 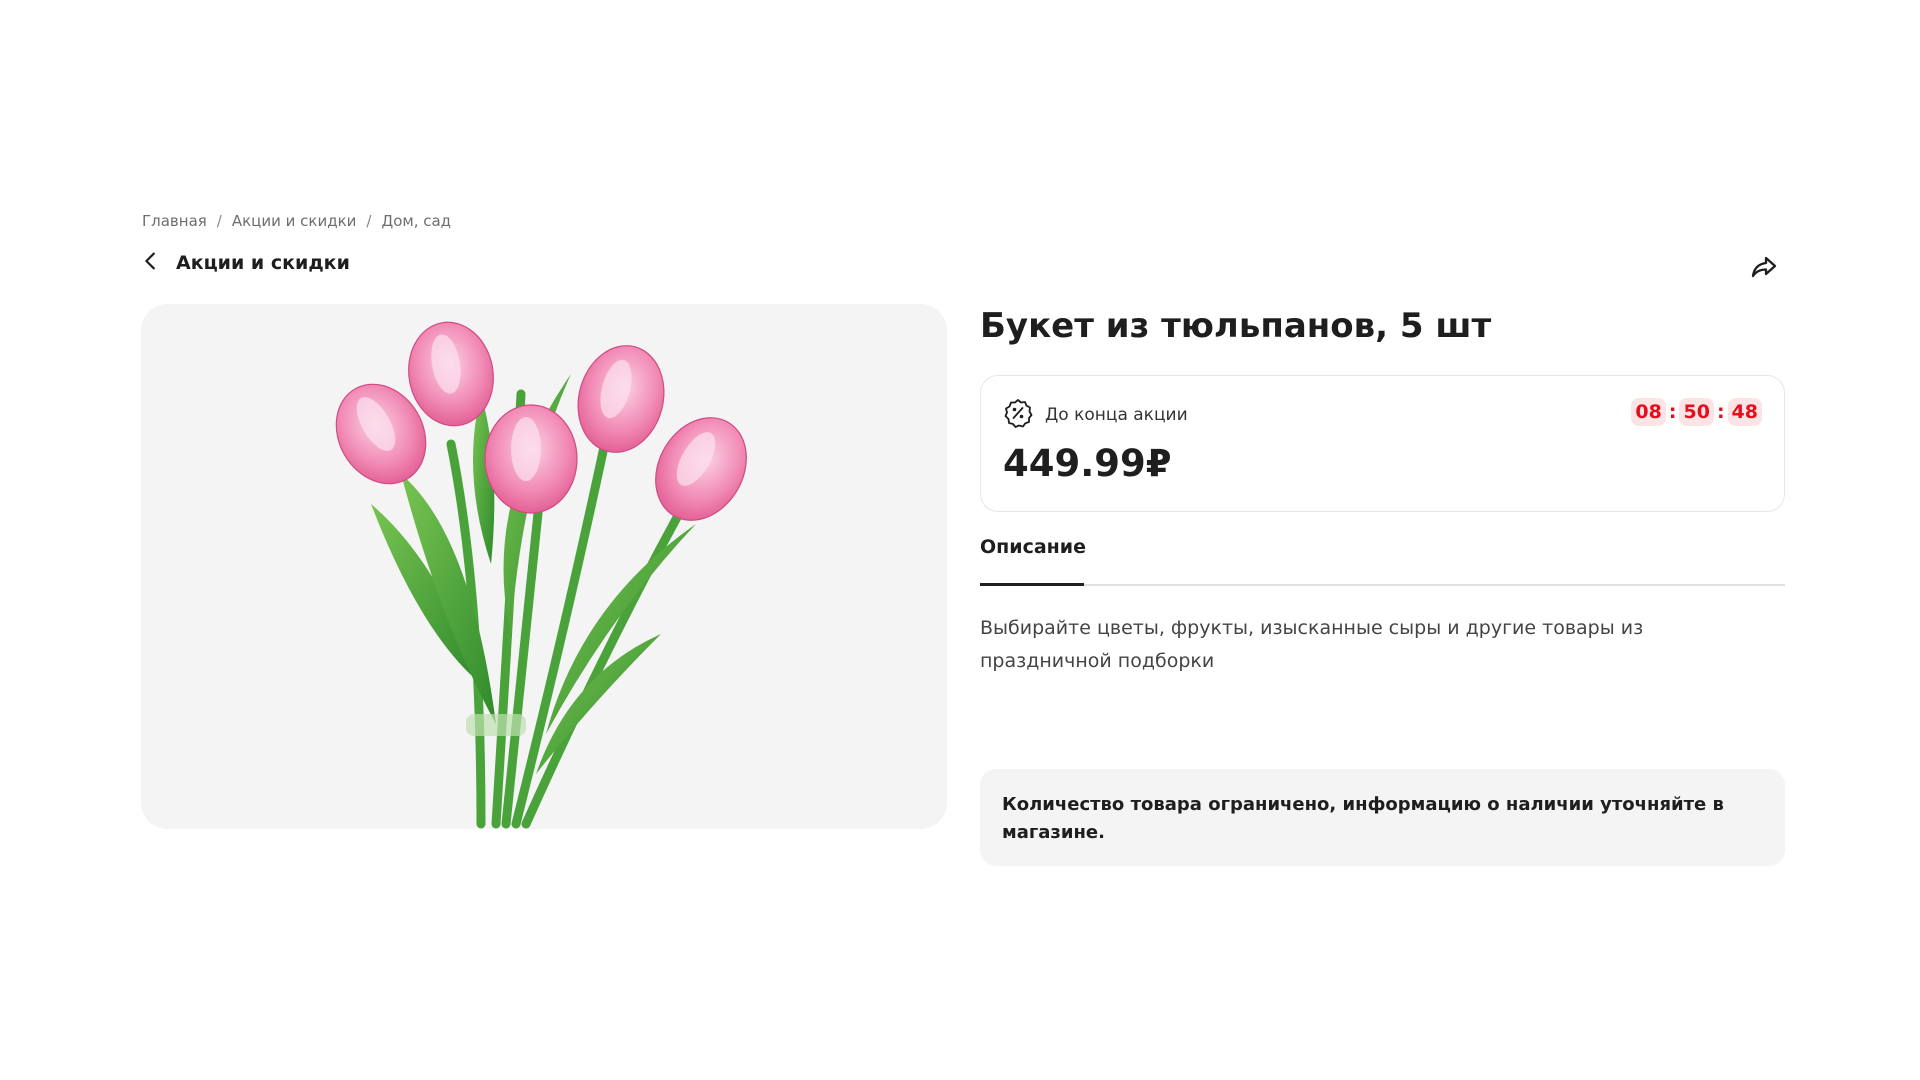 What do you see at coordinates (416, 221) in the screenshot?
I see `breadcrumb-item-home-garden: Дом, сад` at bounding box center [416, 221].